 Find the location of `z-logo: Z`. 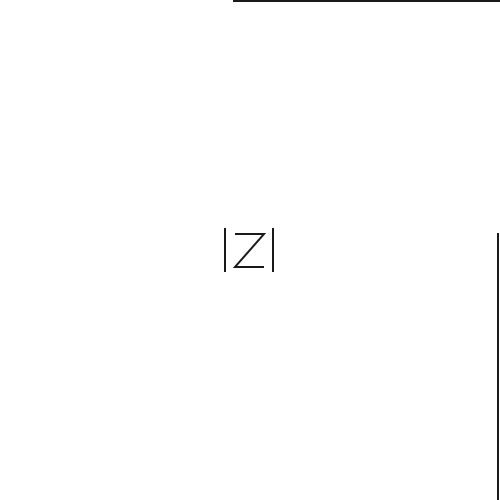

z-logo: Z is located at coordinates (249, 250).